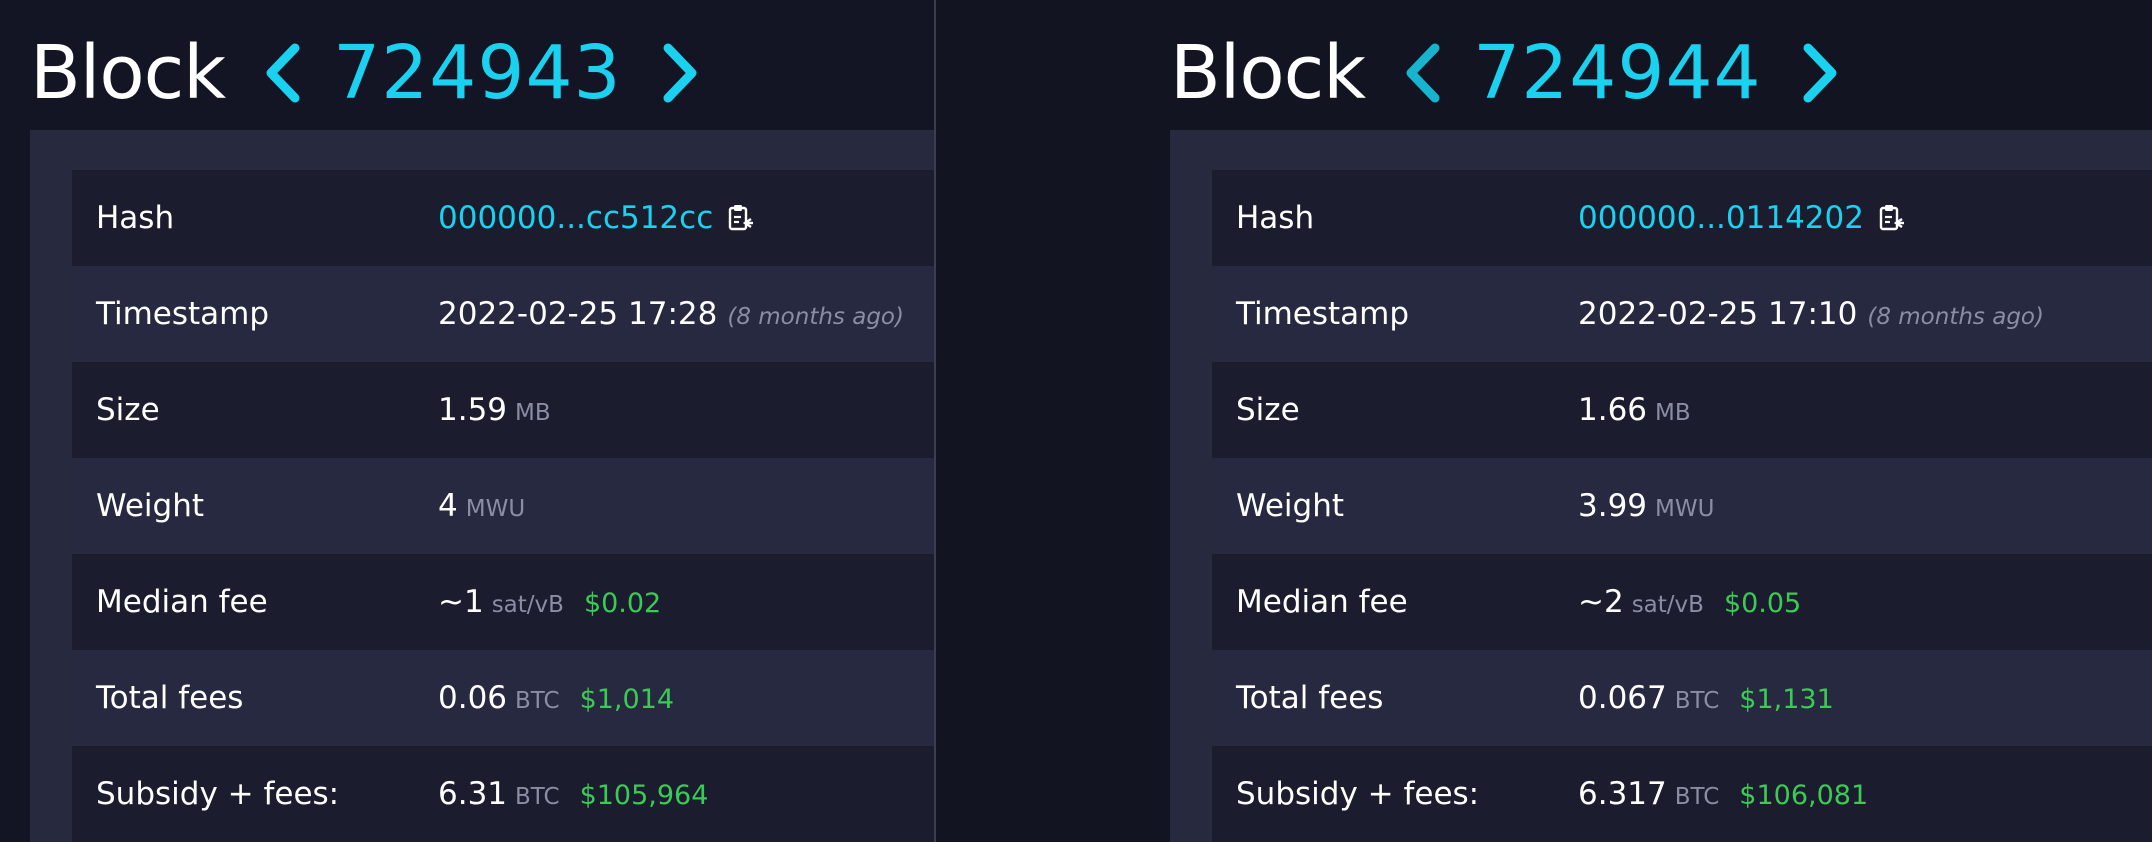  I want to click on table-row-total-fees: Total fees 0.067 BTC $1,131, so click(1682, 698).